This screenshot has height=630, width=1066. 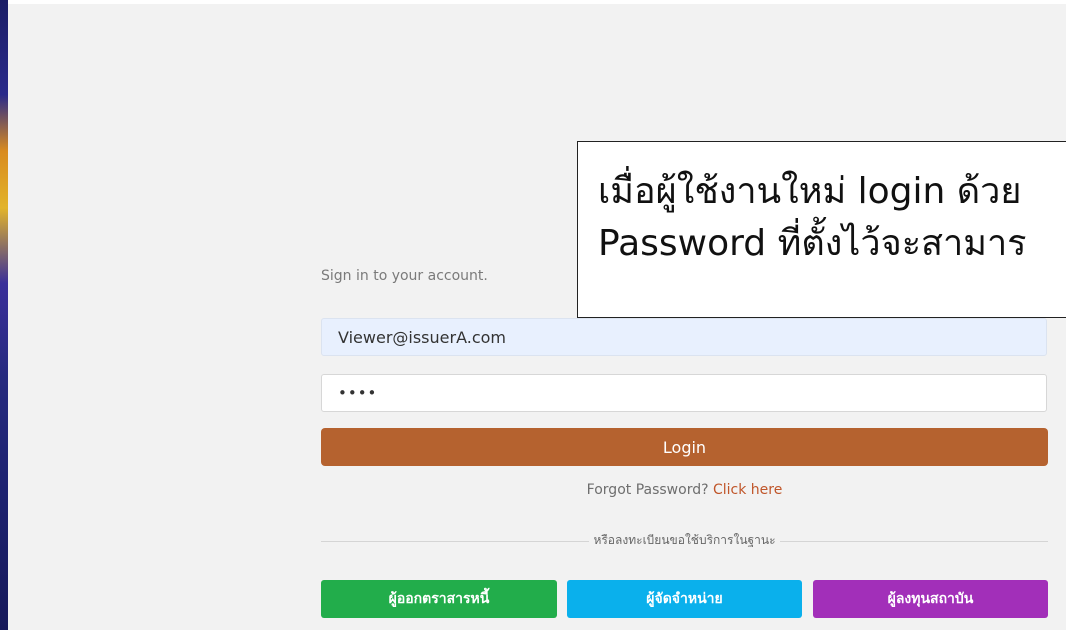 What do you see at coordinates (422, 337) in the screenshot?
I see `email-value: Viewer@issuerA.com` at bounding box center [422, 337].